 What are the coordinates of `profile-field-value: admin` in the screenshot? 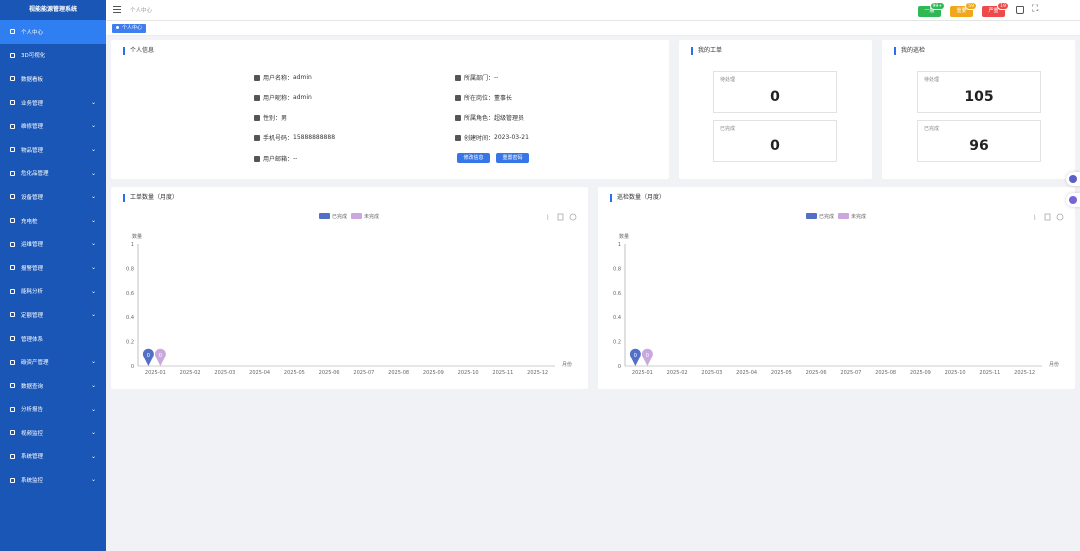 It's located at (302, 97).